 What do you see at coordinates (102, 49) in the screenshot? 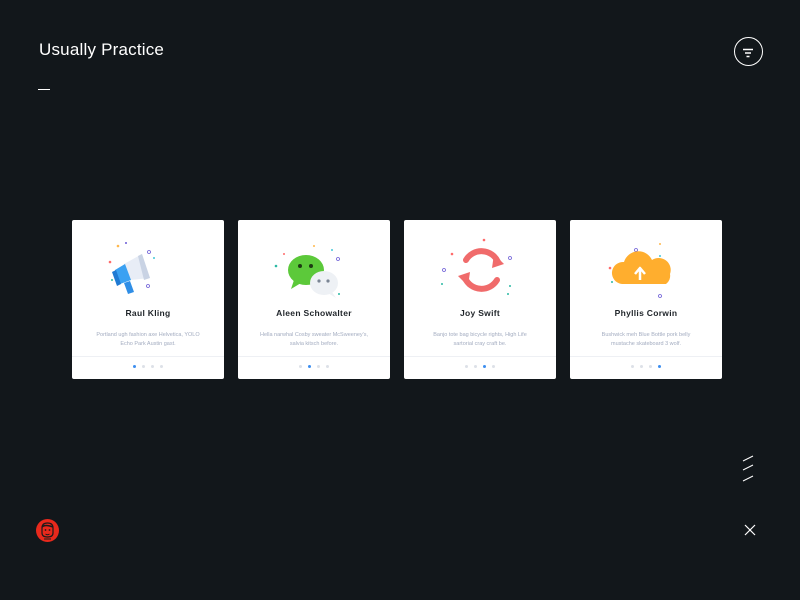
I see `page-title: Usually Practice` at bounding box center [102, 49].